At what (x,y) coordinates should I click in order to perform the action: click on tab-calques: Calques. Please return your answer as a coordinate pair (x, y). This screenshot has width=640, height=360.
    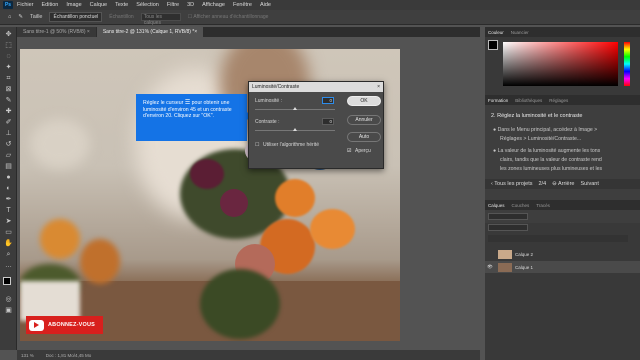
    Looking at the image, I should click on (496, 205).